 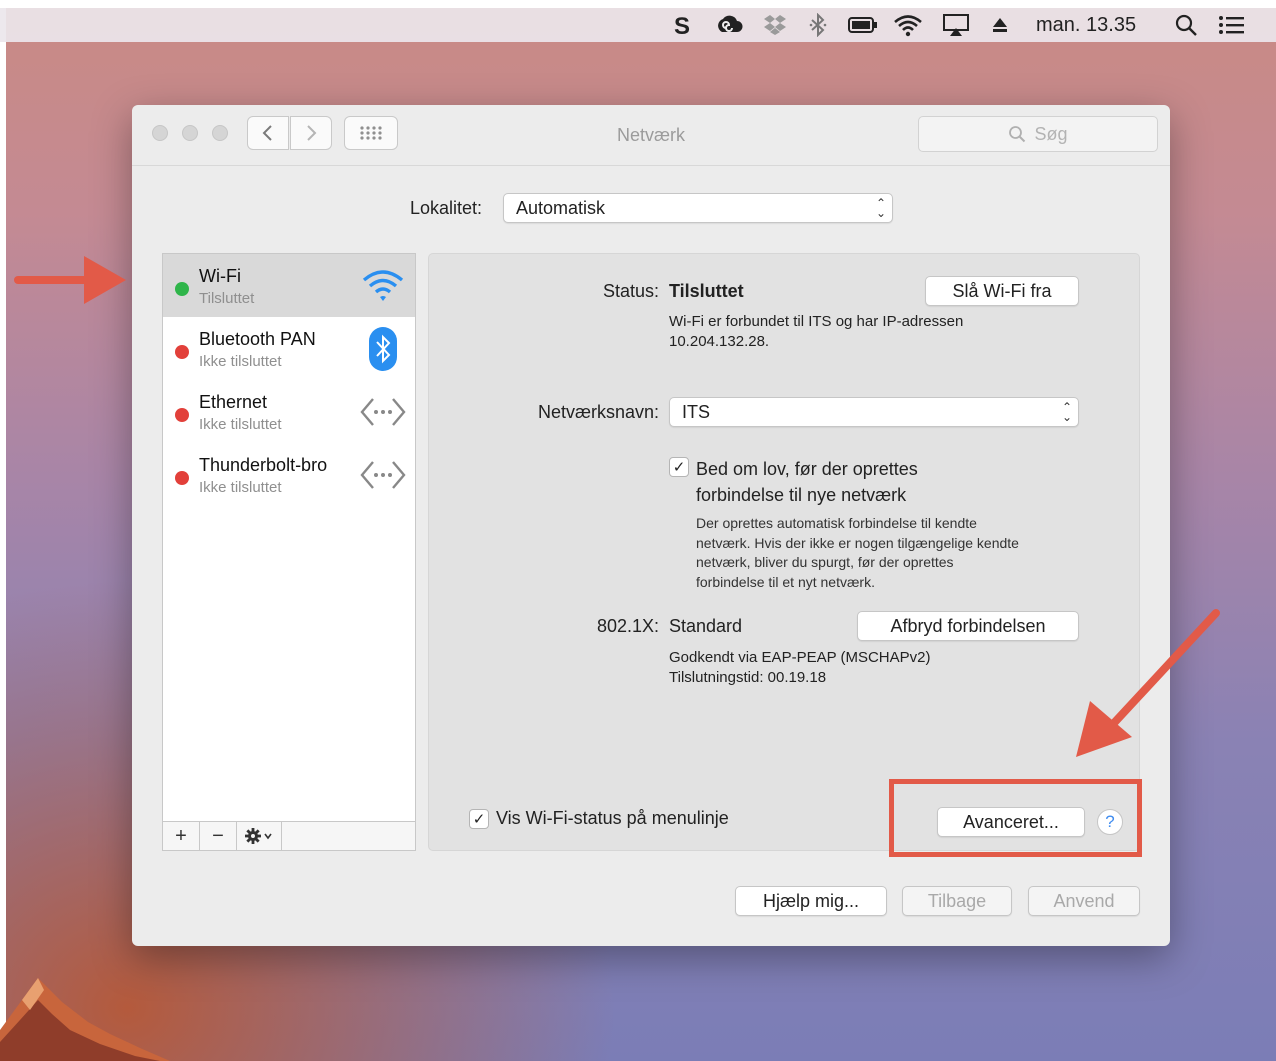 I want to click on auth-line: Godkendt via EAP-PEAP (MSCHAPv2), so click(x=800, y=657).